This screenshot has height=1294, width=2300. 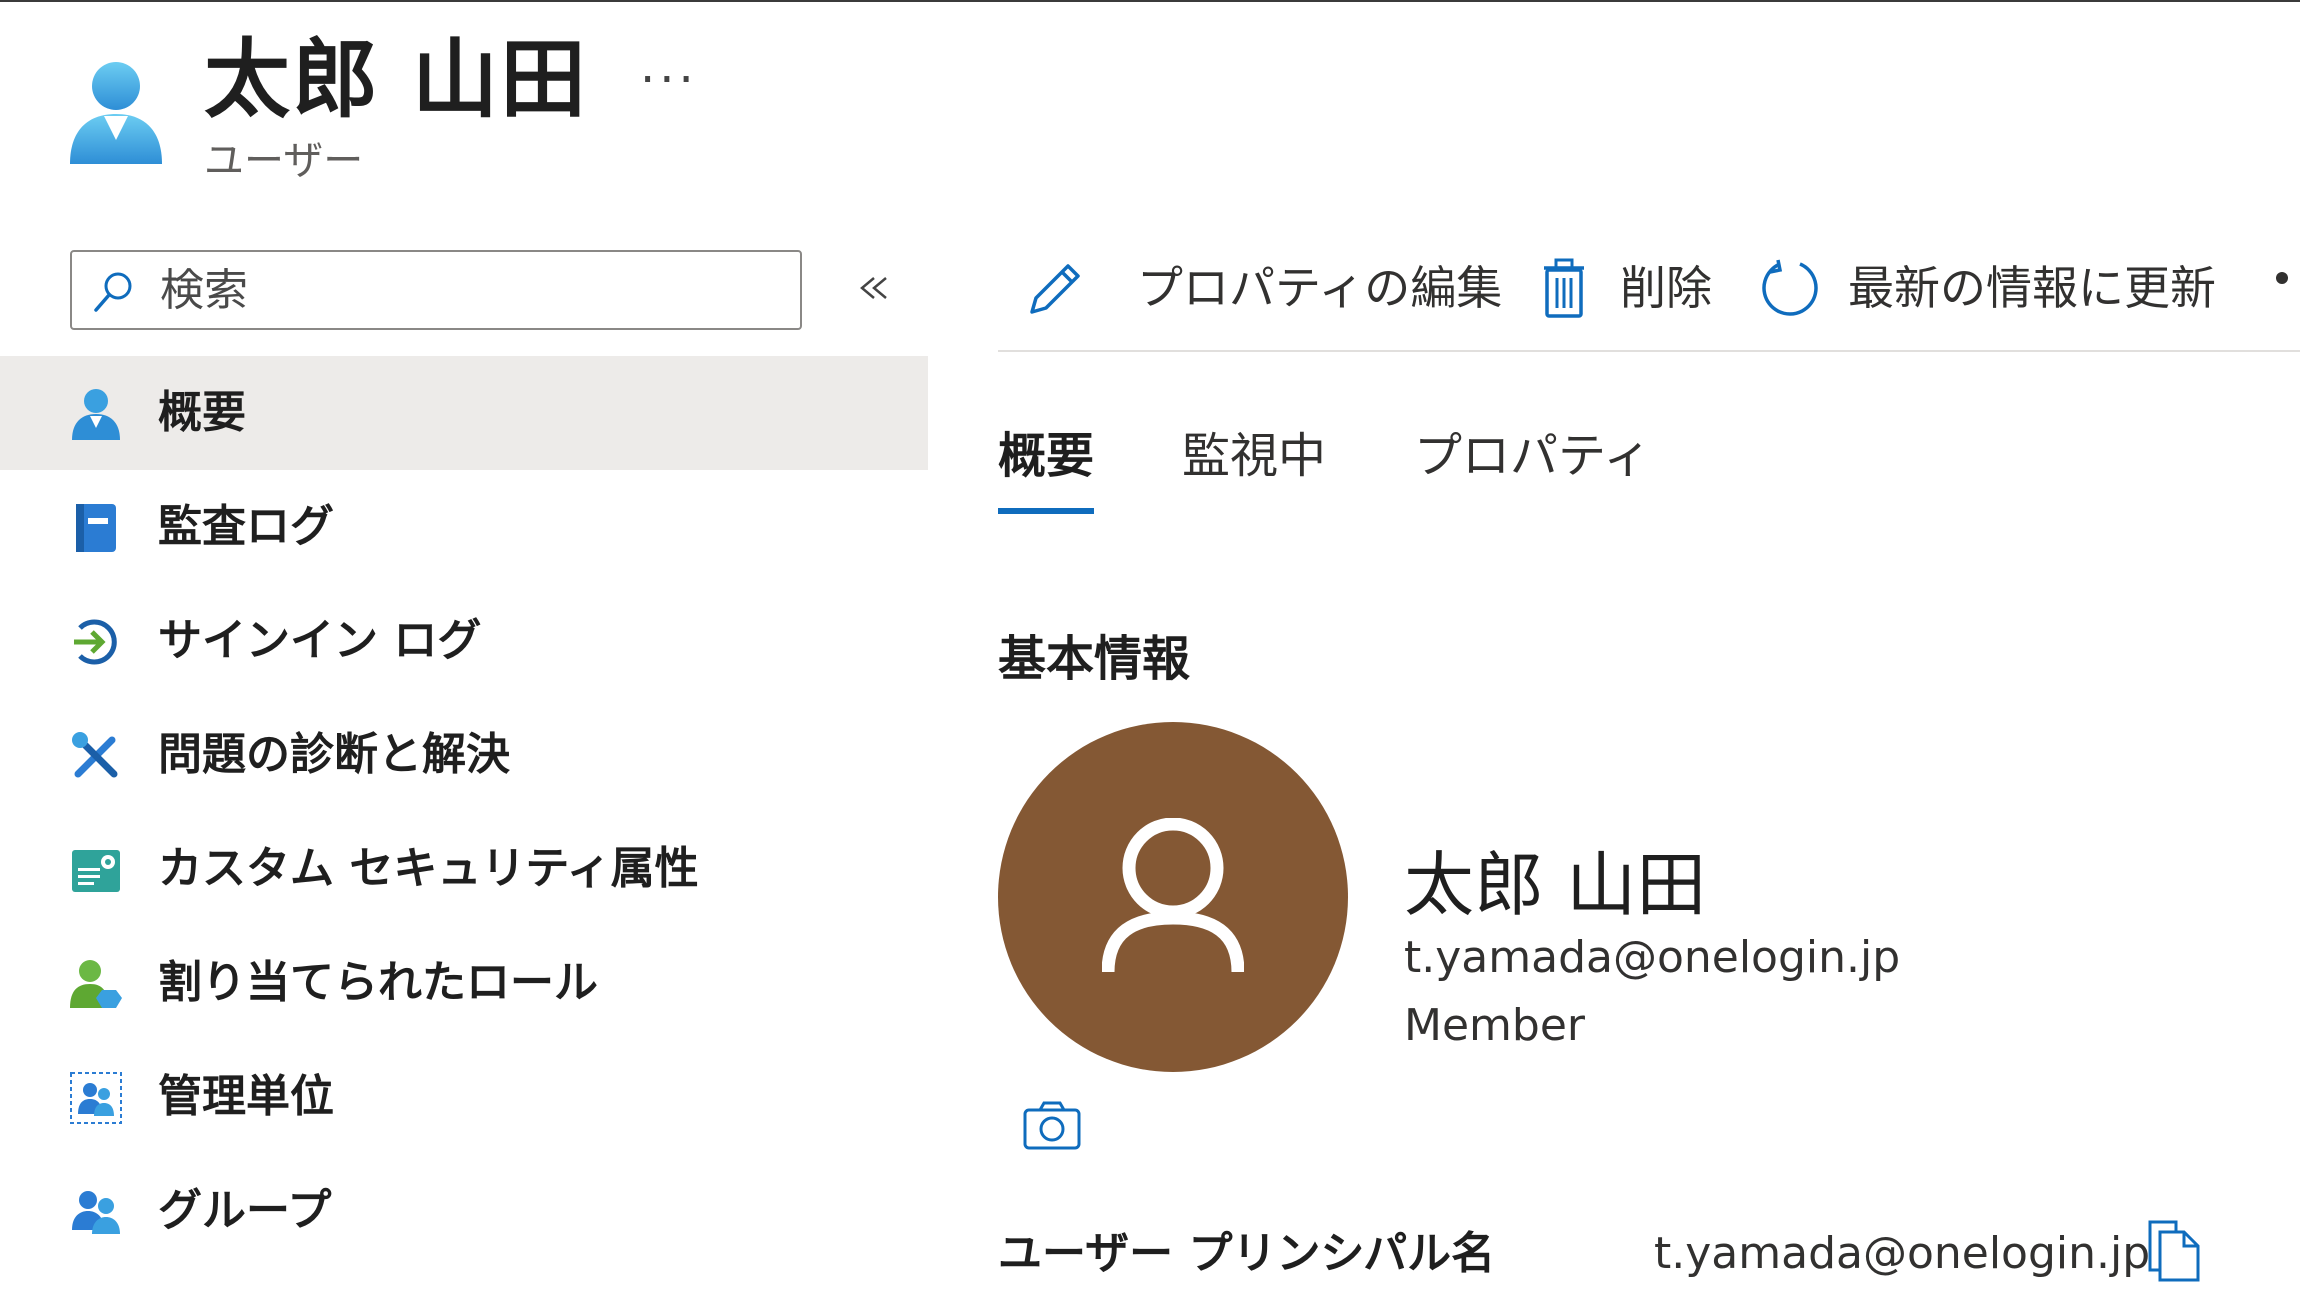 I want to click on page-title: 太郎 山田, so click(x=396, y=80).